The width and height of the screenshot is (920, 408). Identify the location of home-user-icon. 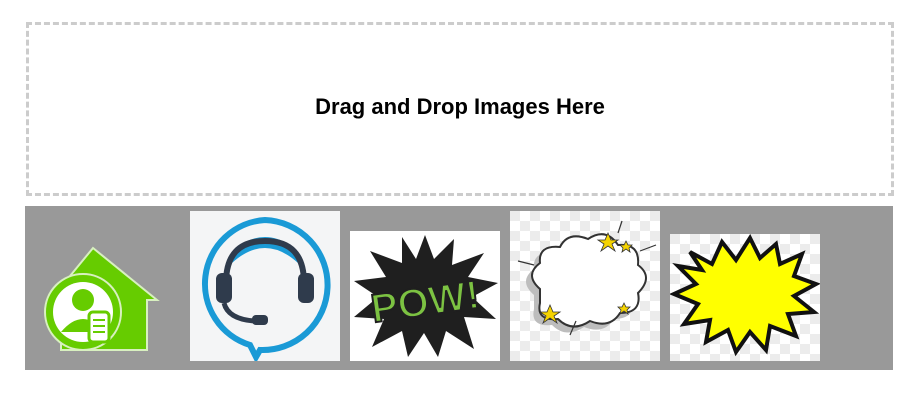
(102, 298).